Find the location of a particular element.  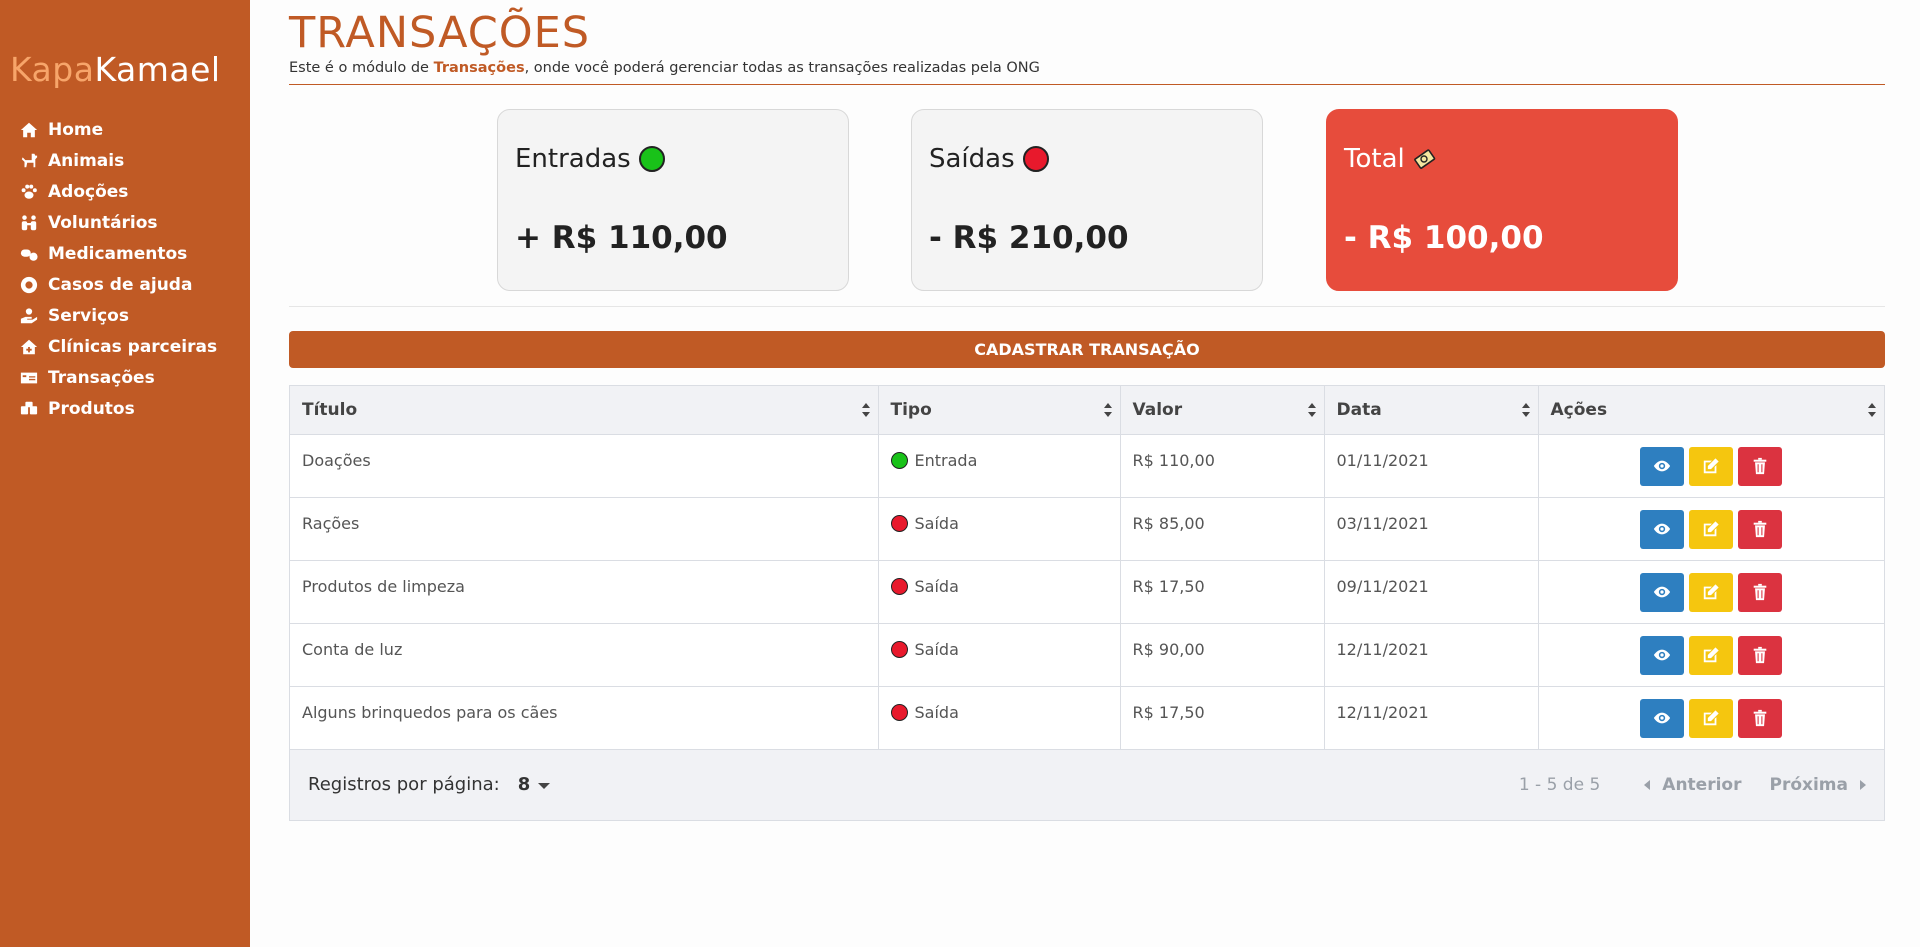

brand-logo: KapaKamael is located at coordinates (115, 69).